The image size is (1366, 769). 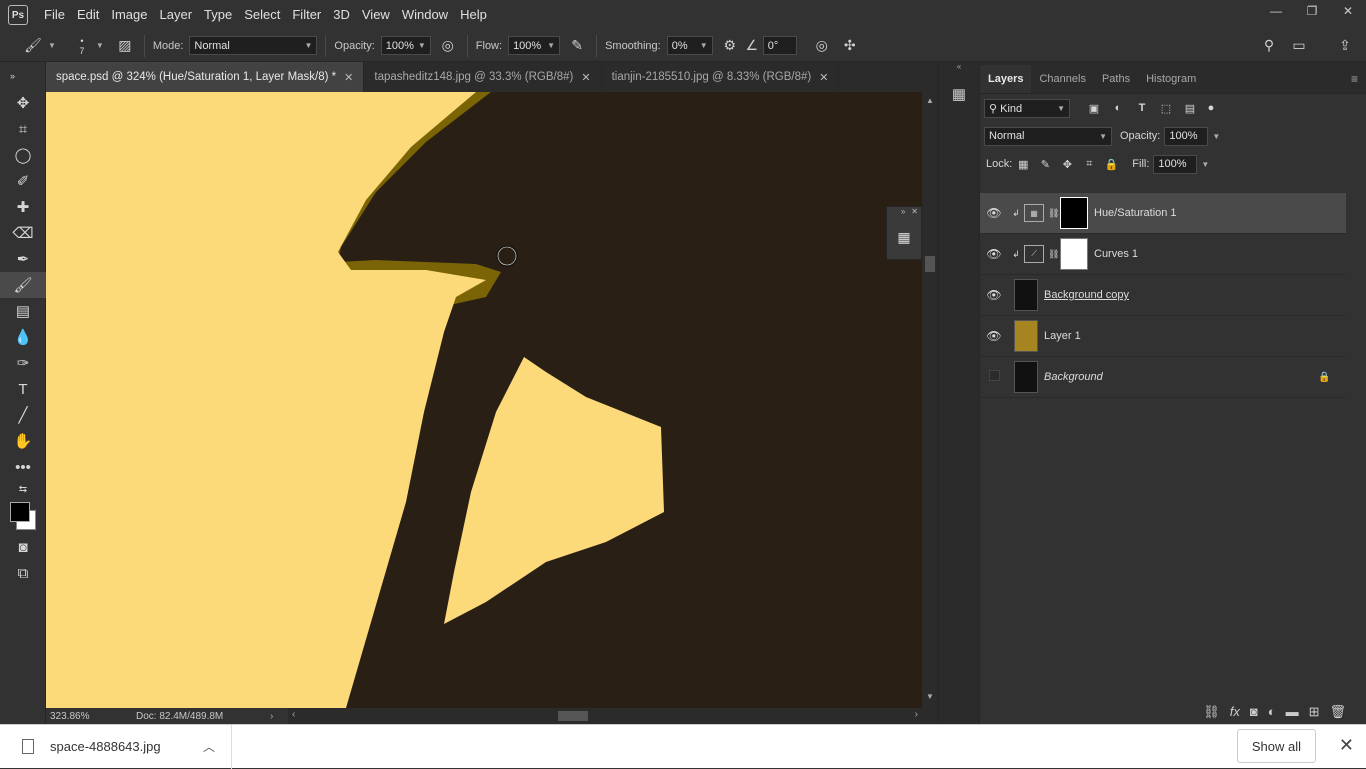 What do you see at coordinates (1276, 11) in the screenshot?
I see `minimize-icon: —` at bounding box center [1276, 11].